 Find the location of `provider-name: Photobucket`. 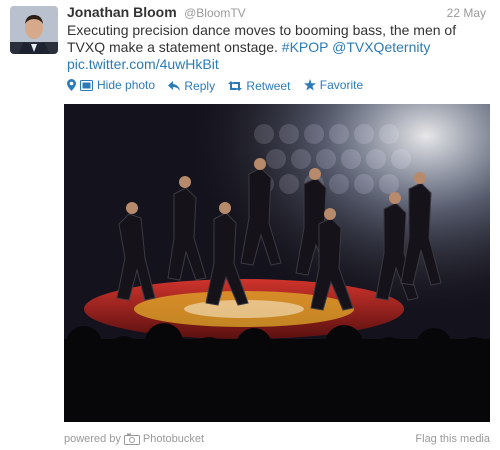

provider-name: Photobucket is located at coordinates (173, 439).